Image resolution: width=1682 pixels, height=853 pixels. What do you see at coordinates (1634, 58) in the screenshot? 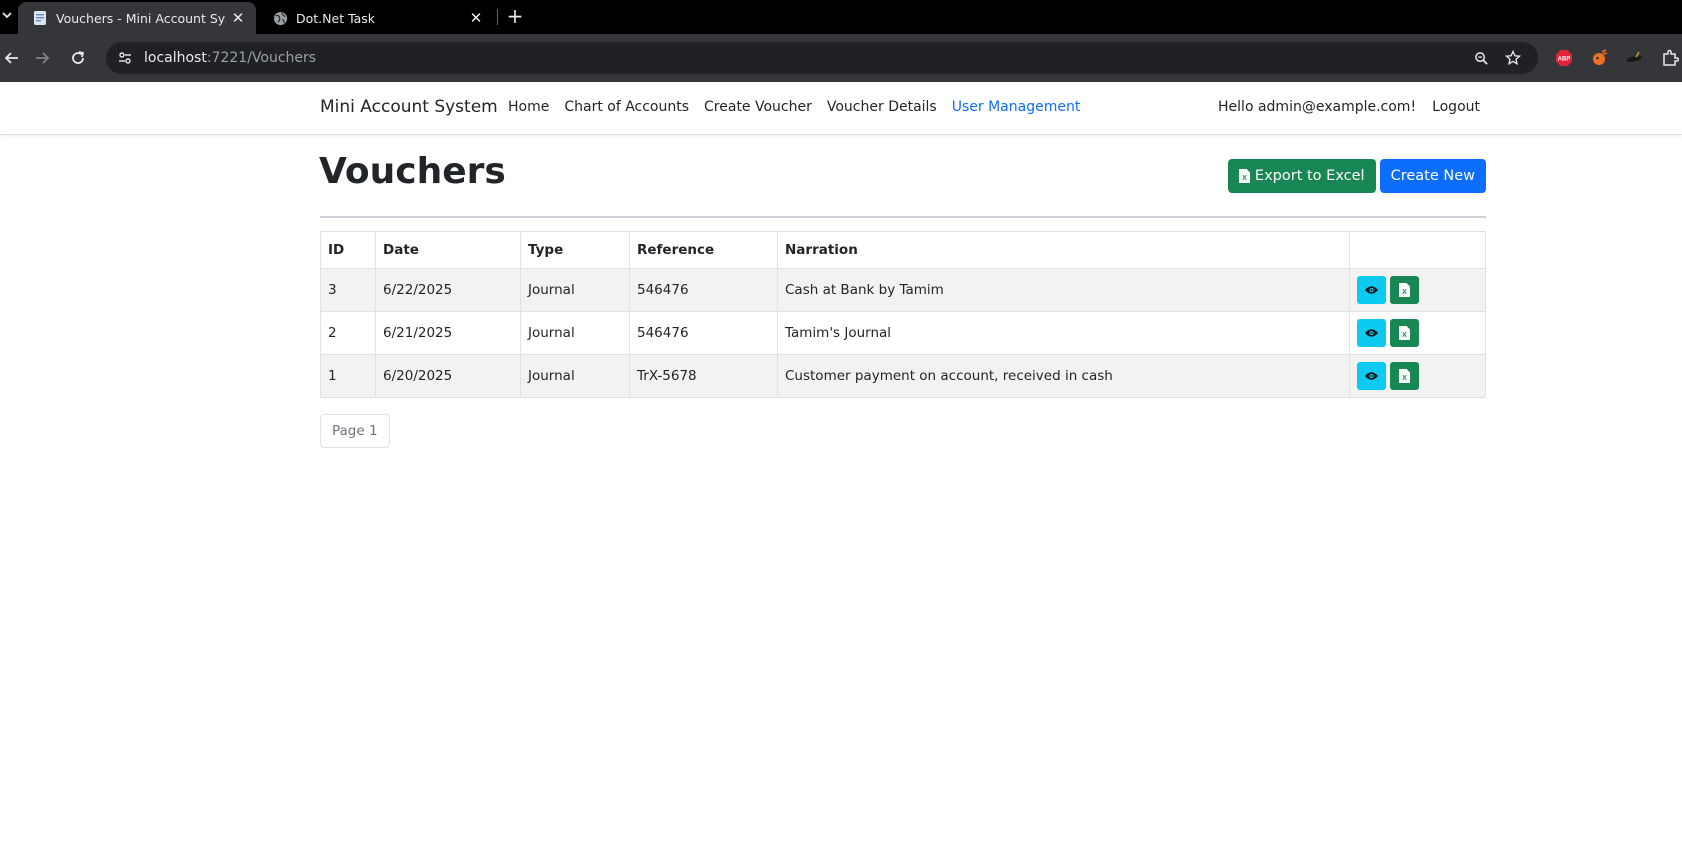
I see `extension-dark-icon` at bounding box center [1634, 58].